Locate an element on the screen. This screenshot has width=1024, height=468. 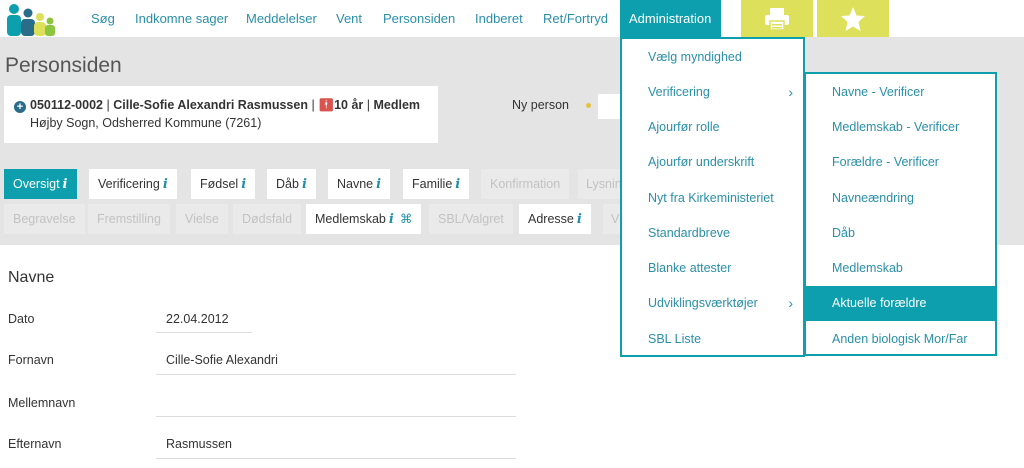
nav-meddelelser: Meddelelser is located at coordinates (281, 18).